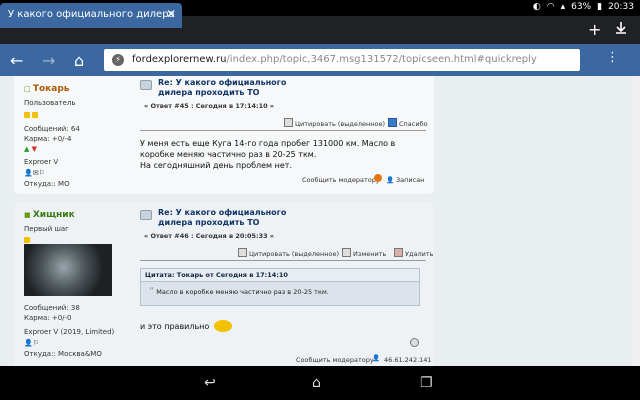  What do you see at coordinates (52, 308) in the screenshot?
I see `author-messages: Сообщений: 38` at bounding box center [52, 308].